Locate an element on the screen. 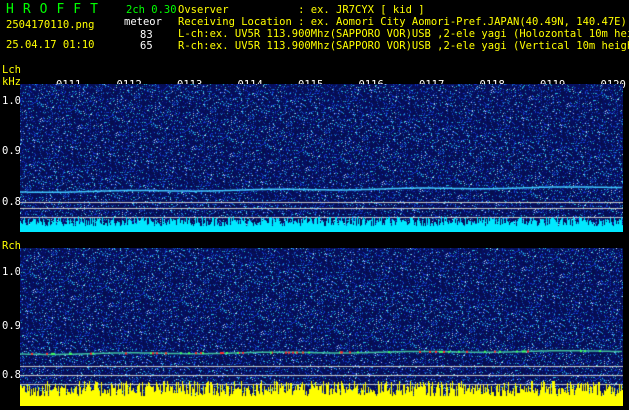 This screenshot has width=629, height=410. meteor-label: meteor is located at coordinates (143, 22).